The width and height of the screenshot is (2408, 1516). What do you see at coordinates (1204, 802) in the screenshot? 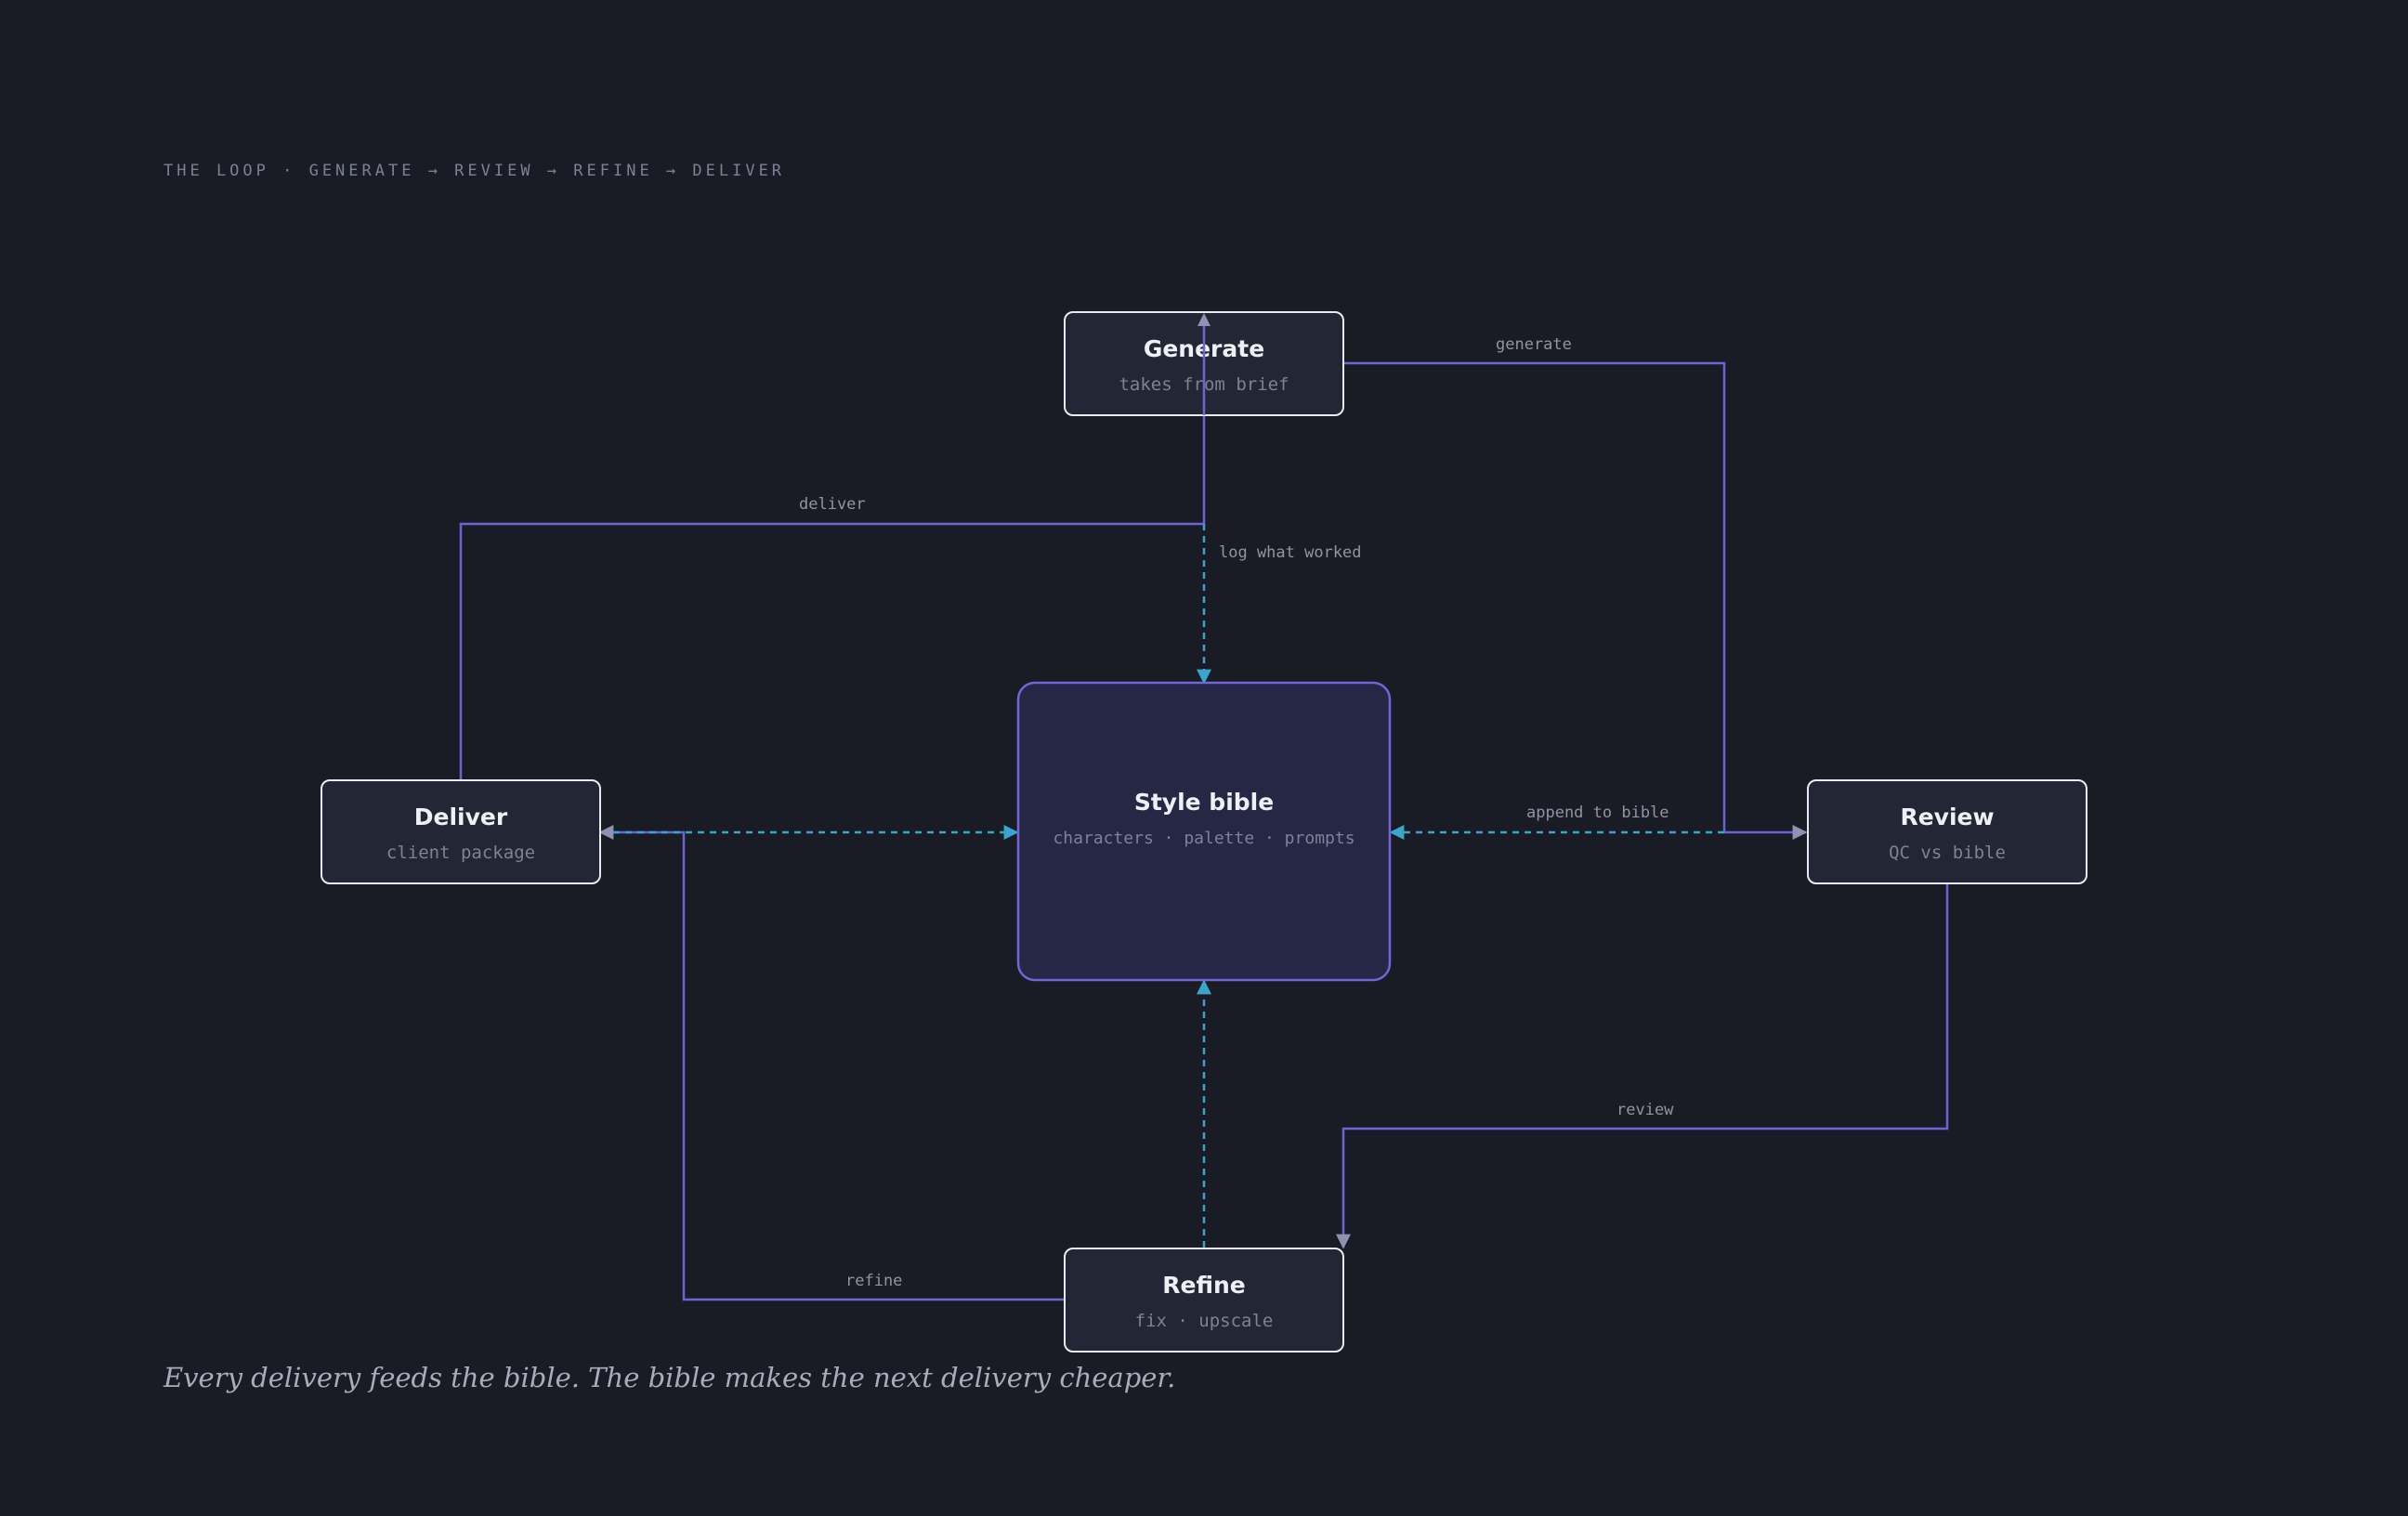
I see `node-style-bible-title: Style bible` at bounding box center [1204, 802].